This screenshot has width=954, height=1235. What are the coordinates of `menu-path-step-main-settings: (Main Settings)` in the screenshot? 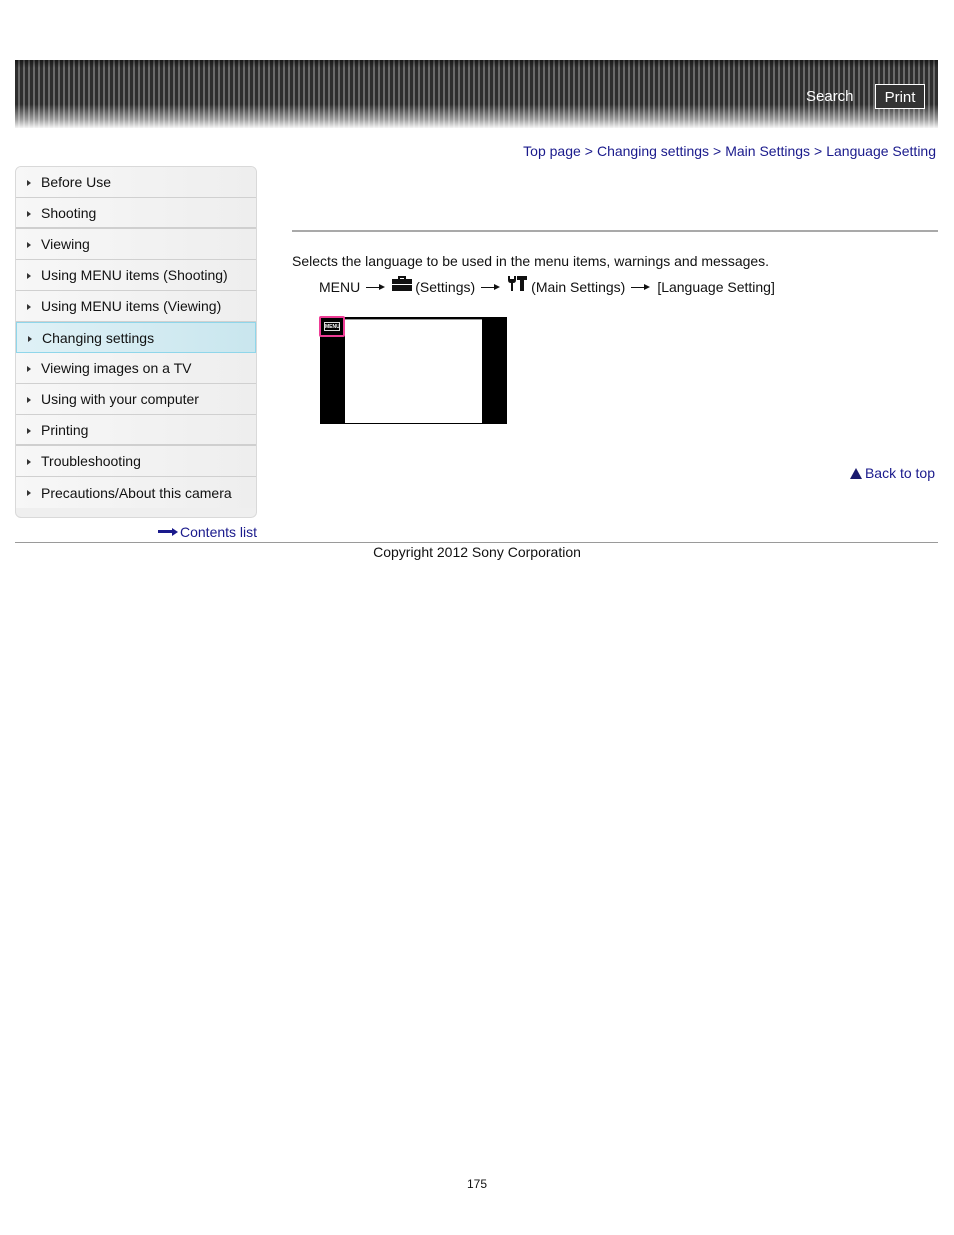 It's located at (578, 286).